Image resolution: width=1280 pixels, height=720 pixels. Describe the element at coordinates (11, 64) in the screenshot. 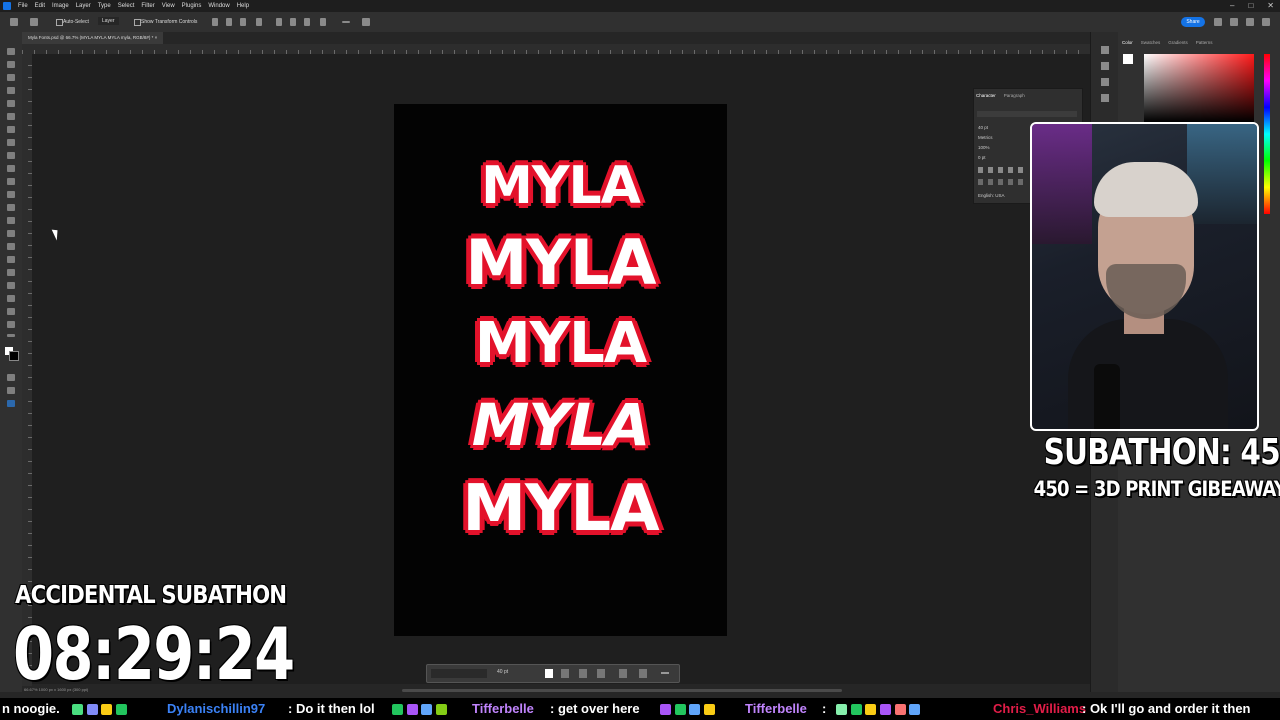

I see `marquee-tool-icon` at that location.